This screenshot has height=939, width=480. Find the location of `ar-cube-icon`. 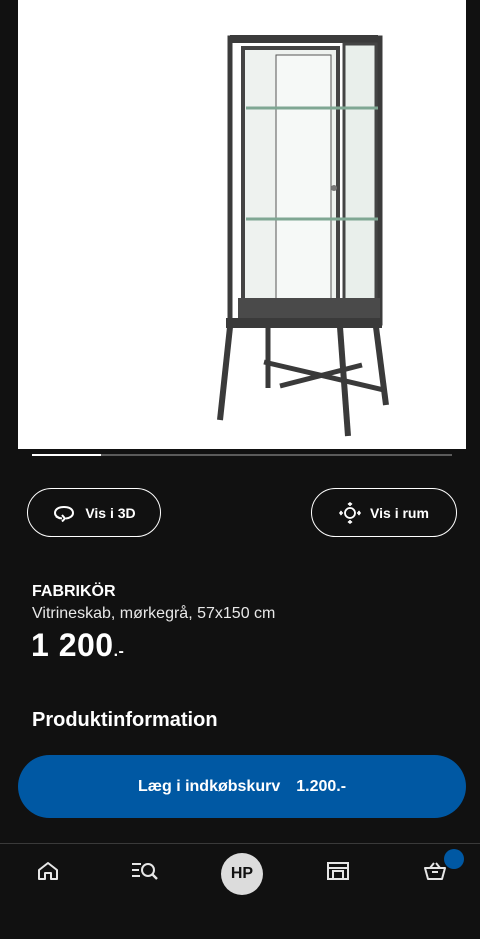

ar-cube-icon is located at coordinates (350, 512).